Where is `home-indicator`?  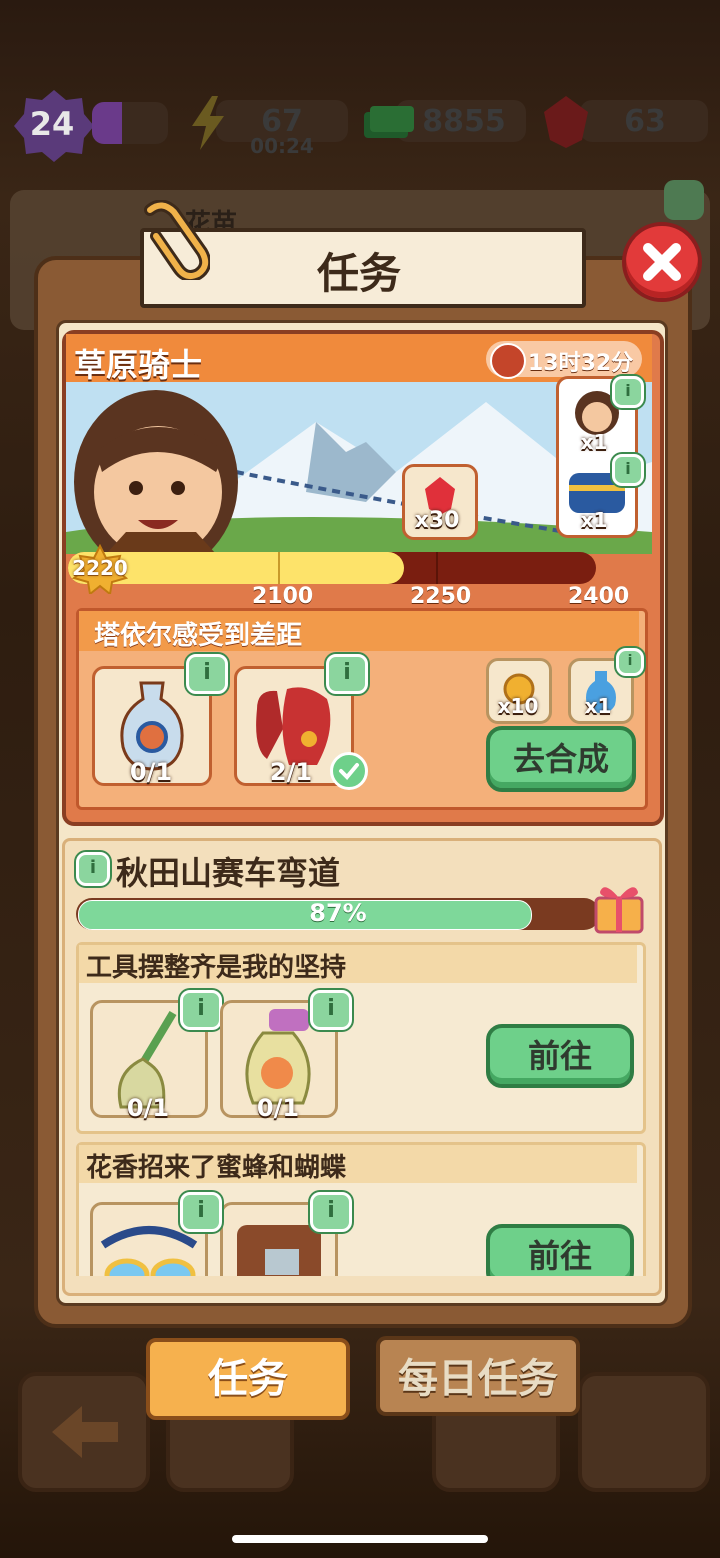 home-indicator is located at coordinates (360, 1539).